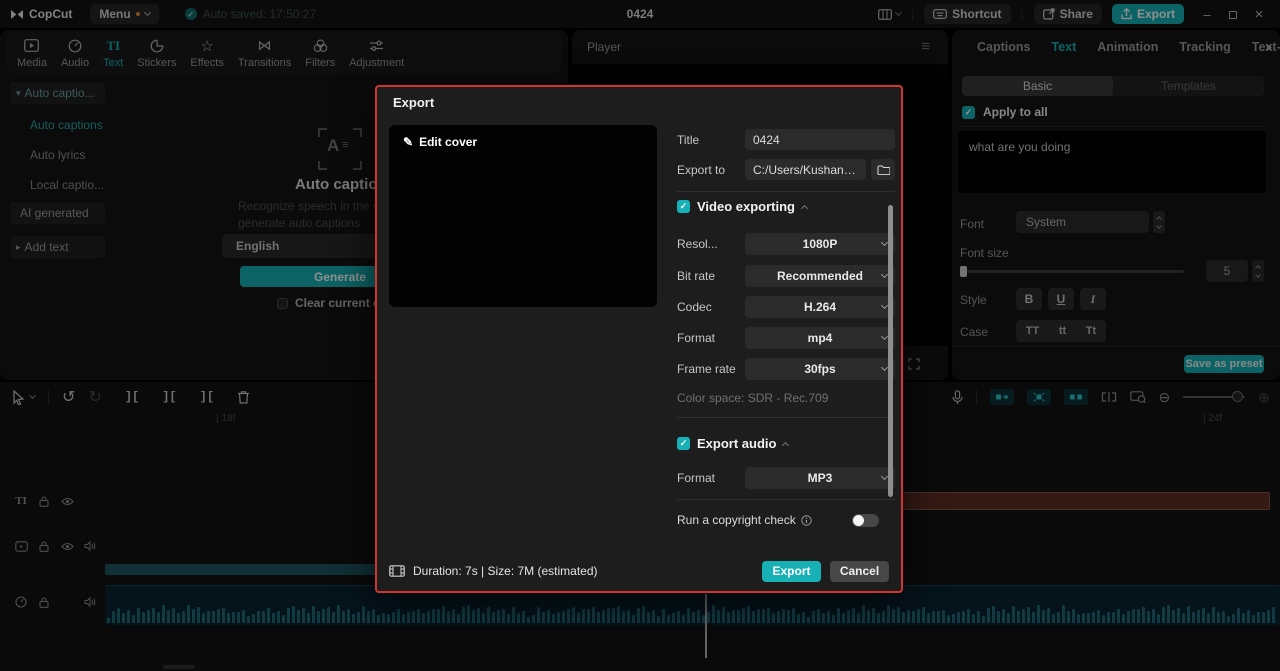  What do you see at coordinates (1032, 331) in the screenshot?
I see `uppercase-button: TT` at bounding box center [1032, 331].